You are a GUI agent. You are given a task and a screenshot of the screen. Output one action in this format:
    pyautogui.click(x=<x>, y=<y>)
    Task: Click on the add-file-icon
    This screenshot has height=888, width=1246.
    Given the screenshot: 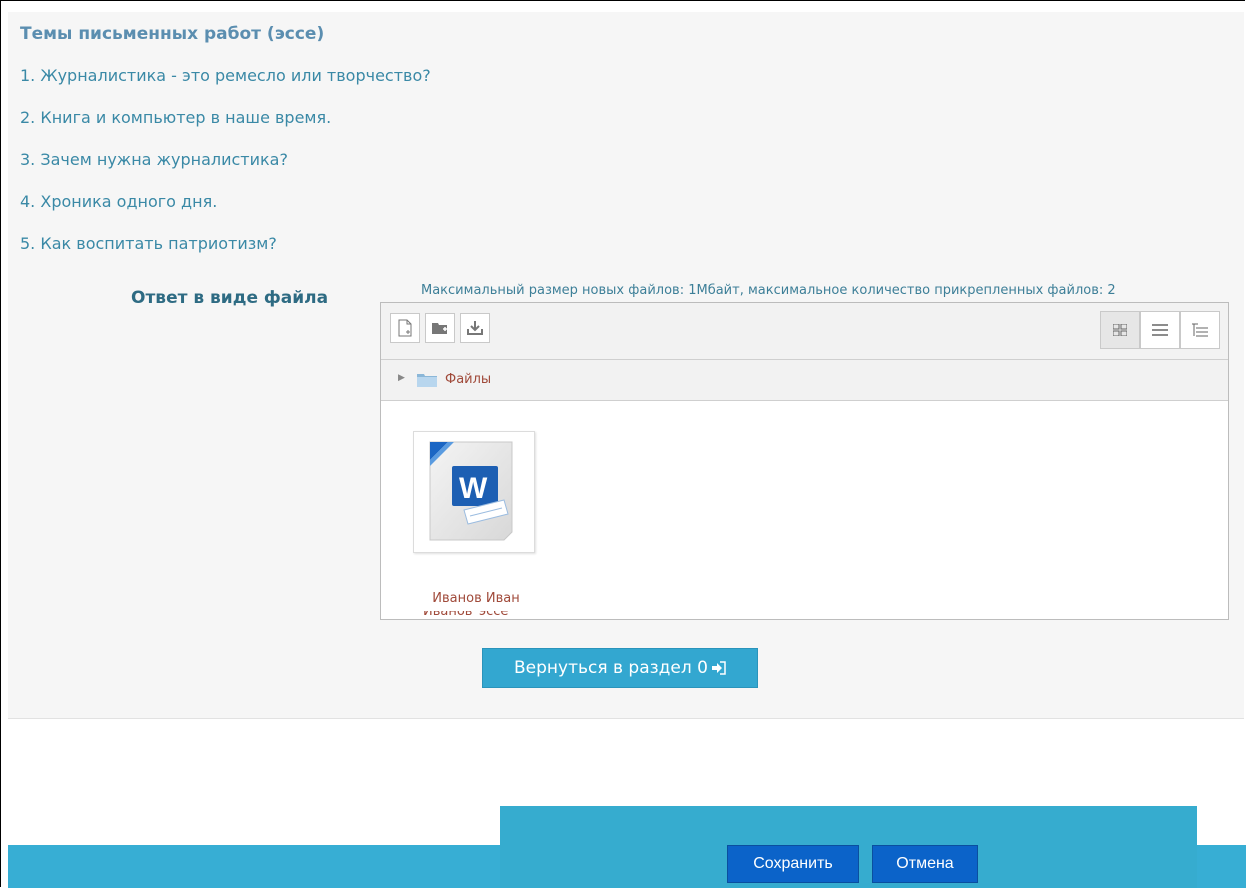 What is the action you would take?
    pyautogui.click(x=405, y=328)
    